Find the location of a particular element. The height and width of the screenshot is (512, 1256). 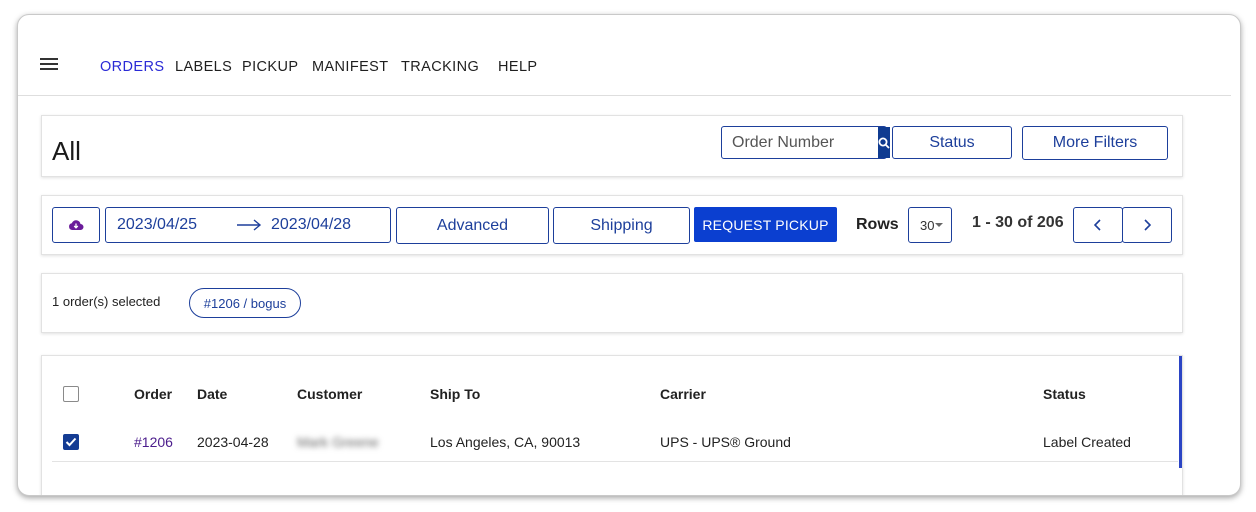

nav-labels: LABELS is located at coordinates (203, 67).